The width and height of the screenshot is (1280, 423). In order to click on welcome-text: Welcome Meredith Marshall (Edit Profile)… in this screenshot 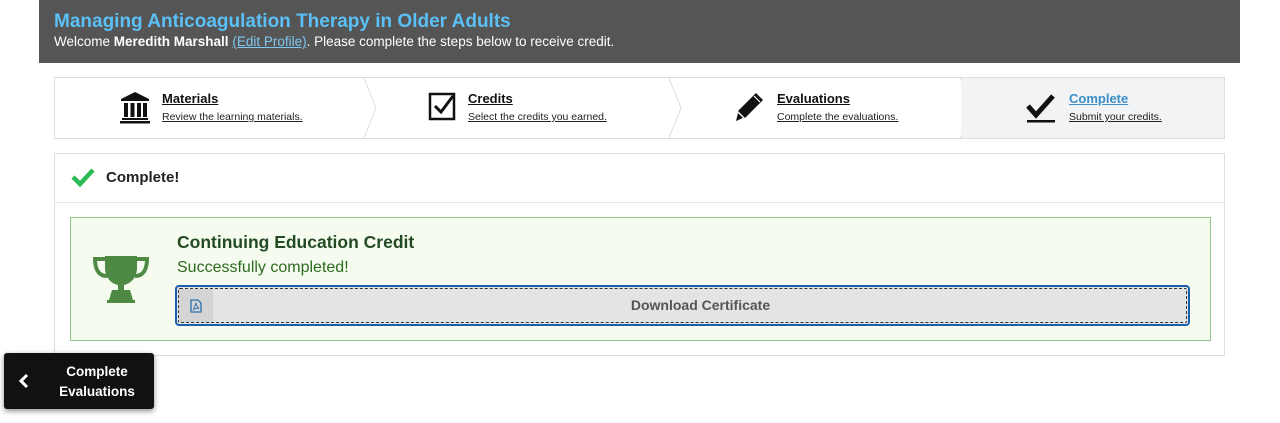, I will do `click(334, 41)`.